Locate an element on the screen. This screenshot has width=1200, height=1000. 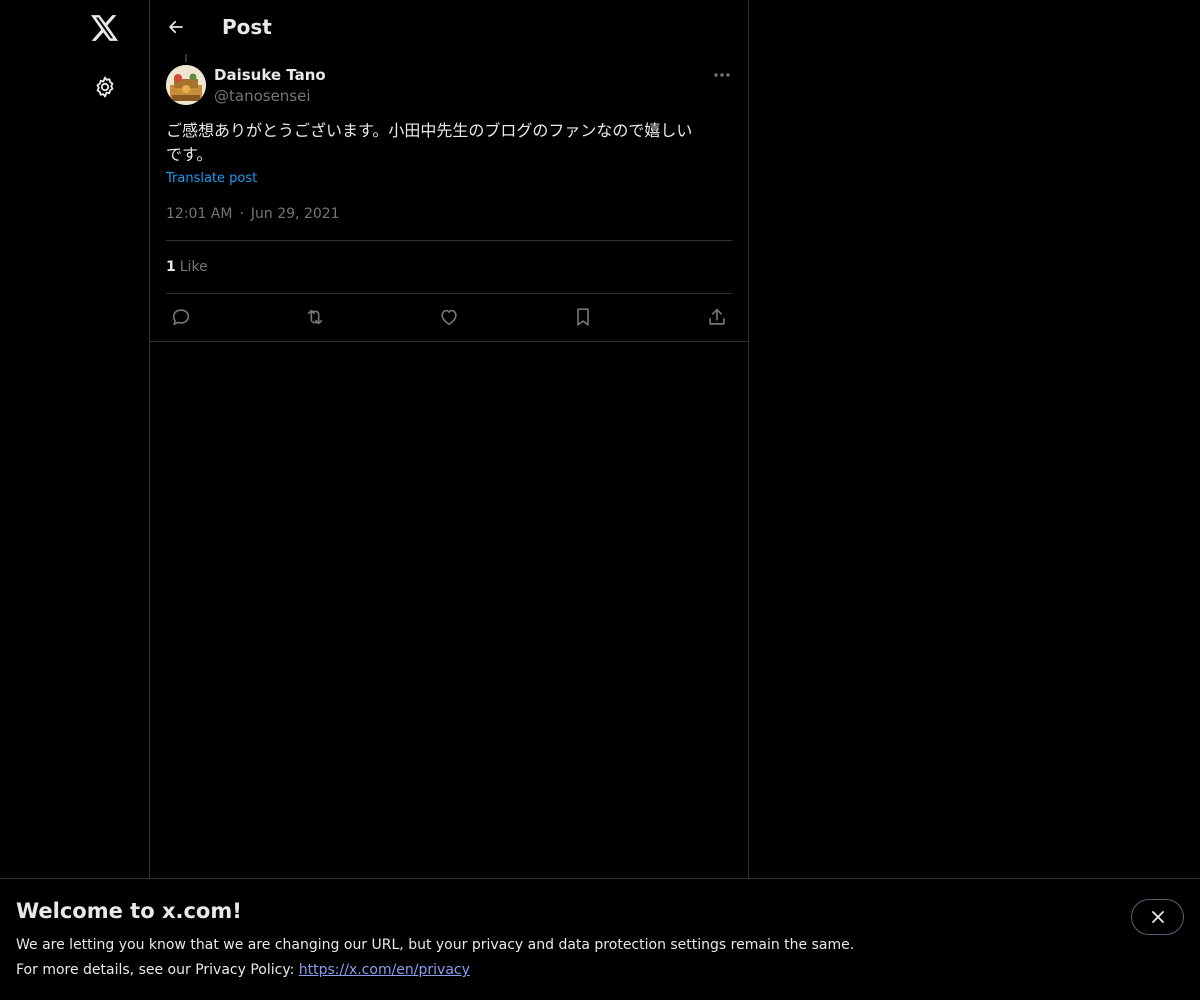
post-time: 12:01 AM is located at coordinates (199, 214).